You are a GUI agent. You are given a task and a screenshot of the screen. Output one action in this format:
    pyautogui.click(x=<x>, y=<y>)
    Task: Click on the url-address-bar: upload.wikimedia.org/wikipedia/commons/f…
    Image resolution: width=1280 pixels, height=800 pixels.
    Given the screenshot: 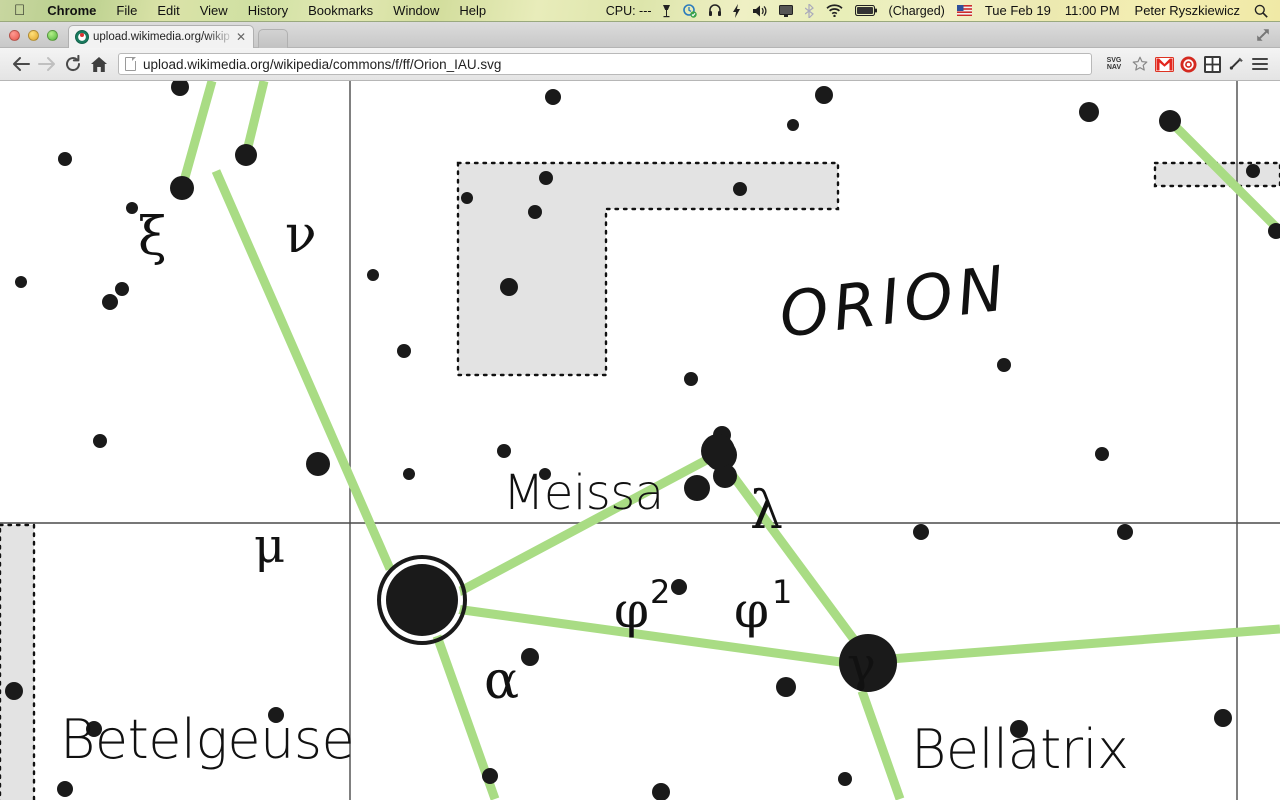 What is the action you would take?
    pyautogui.click(x=605, y=64)
    